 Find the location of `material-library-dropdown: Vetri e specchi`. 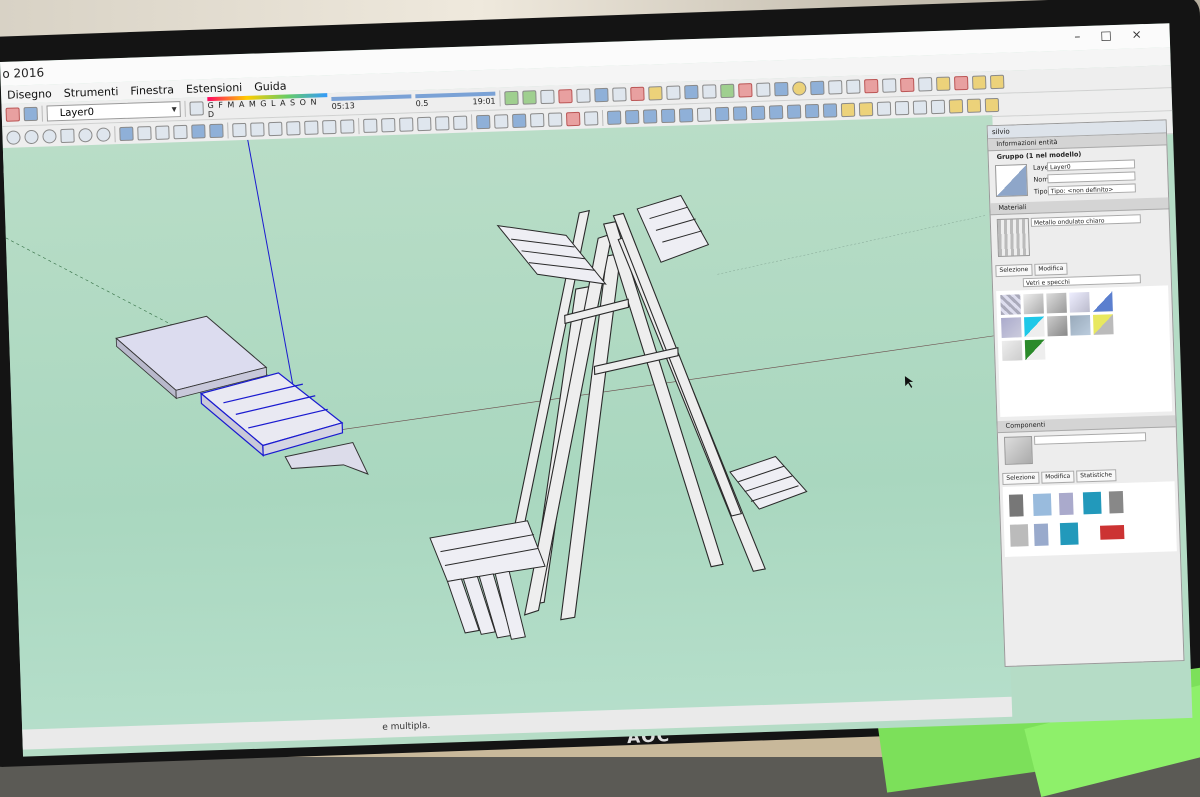

material-library-dropdown: Vetri e specchi is located at coordinates (1081, 281).